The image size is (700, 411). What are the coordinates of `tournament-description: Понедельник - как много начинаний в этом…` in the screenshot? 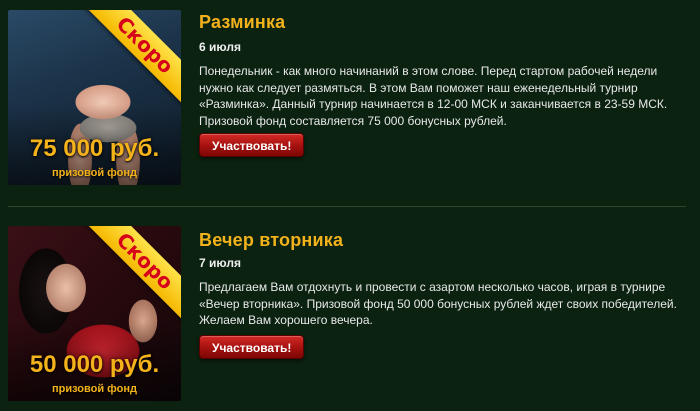 It's located at (433, 96).